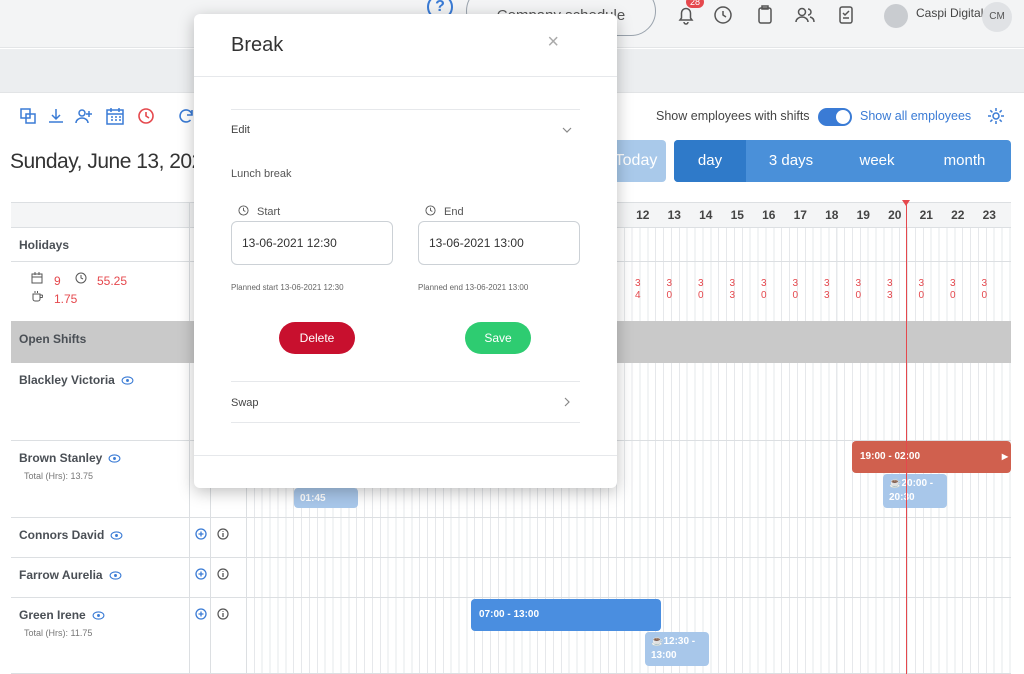 Image resolution: width=1024 pixels, height=674 pixels. Describe the element at coordinates (906, 438) in the screenshot. I see `current-time-line` at that location.